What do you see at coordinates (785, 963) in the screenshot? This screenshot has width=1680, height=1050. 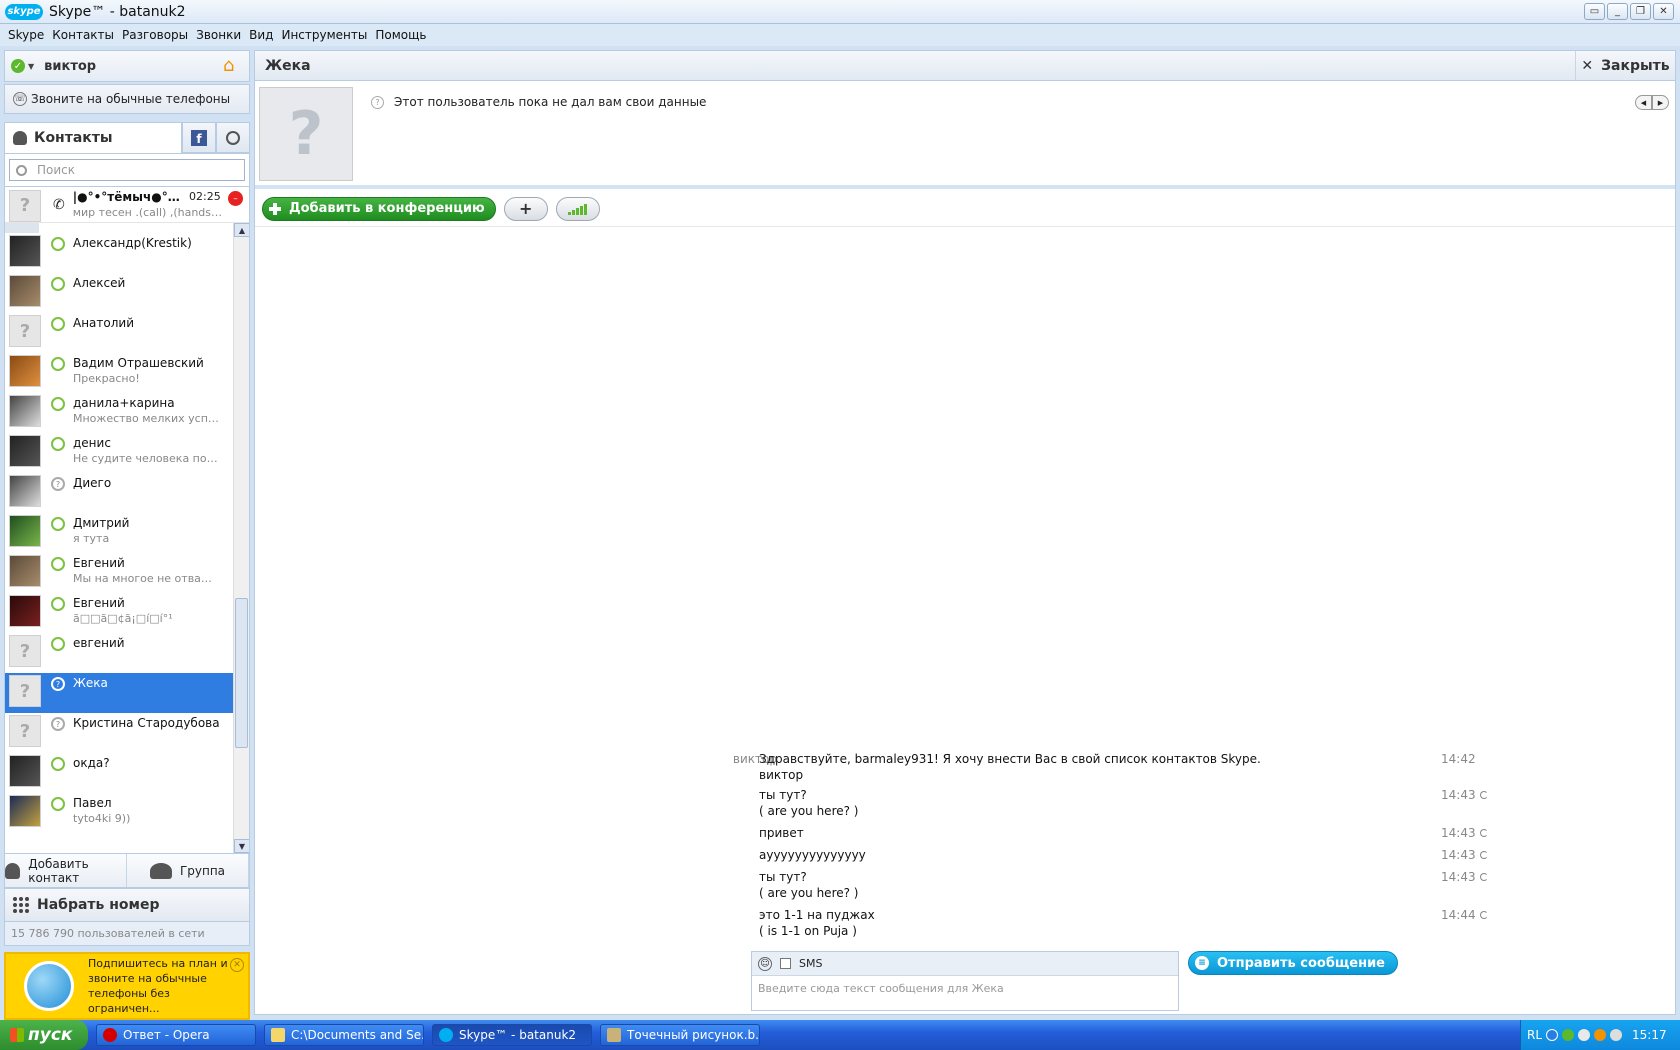 I see `sms-checkbox` at bounding box center [785, 963].